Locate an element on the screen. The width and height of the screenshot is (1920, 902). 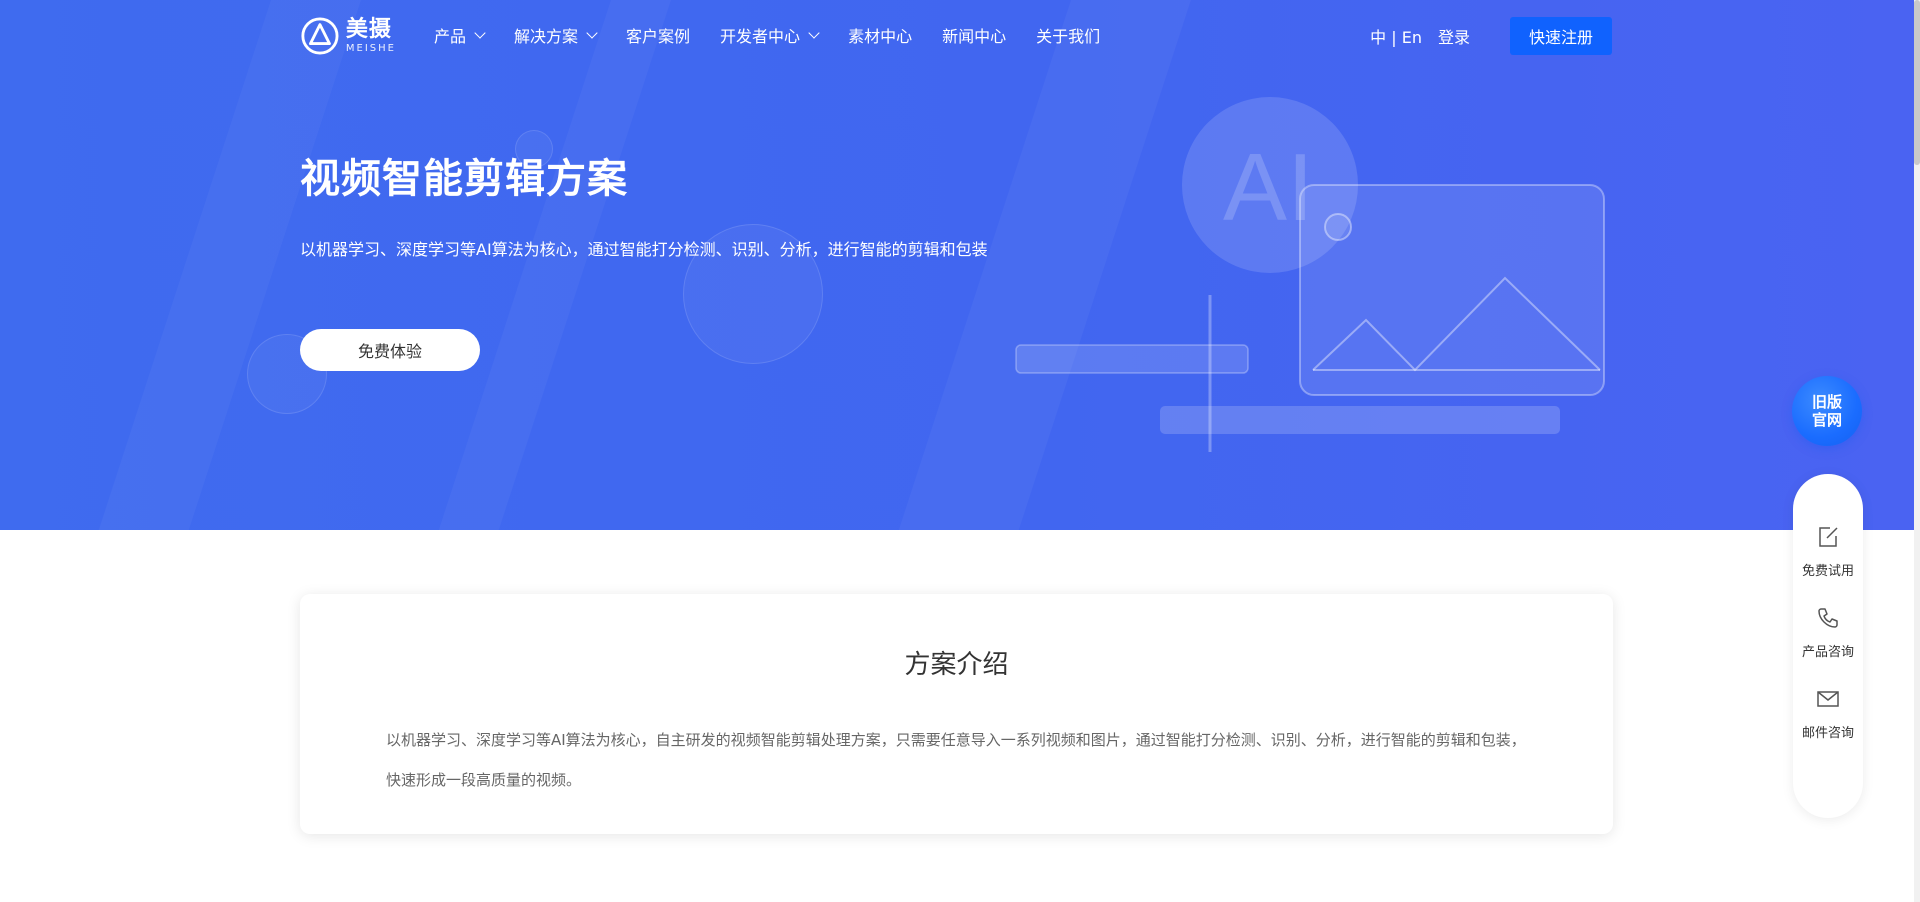
nav-item-news: 新闻中心 is located at coordinates (974, 35).